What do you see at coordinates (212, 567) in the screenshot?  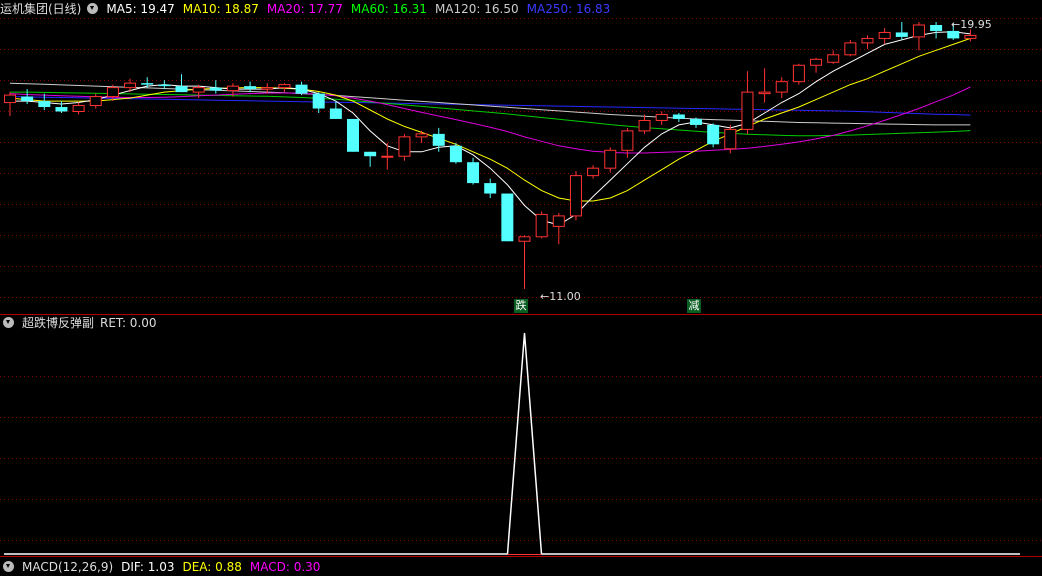 I see `macd-dea: DEA: 0.88` at bounding box center [212, 567].